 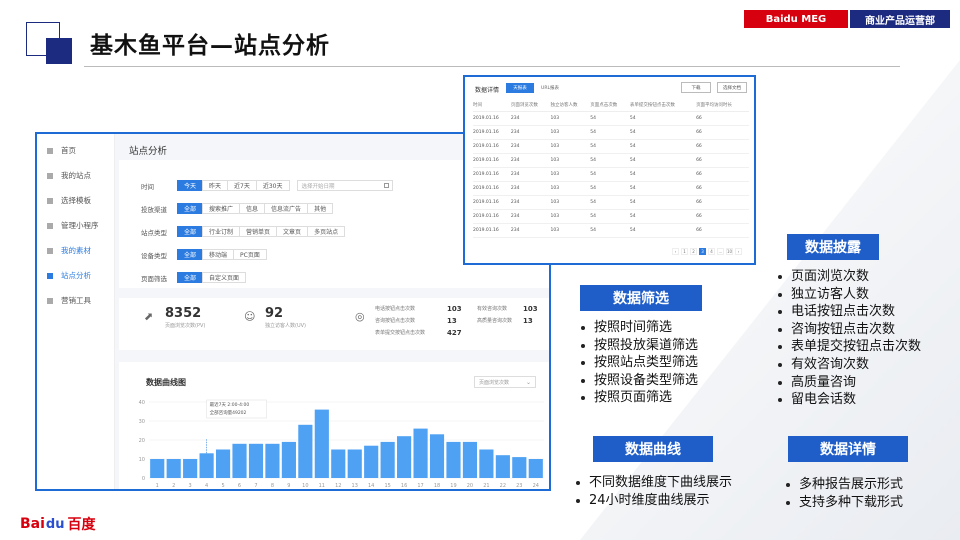 What do you see at coordinates (166, 382) in the screenshot?
I see `chart-title: 数据曲线图` at bounding box center [166, 382].